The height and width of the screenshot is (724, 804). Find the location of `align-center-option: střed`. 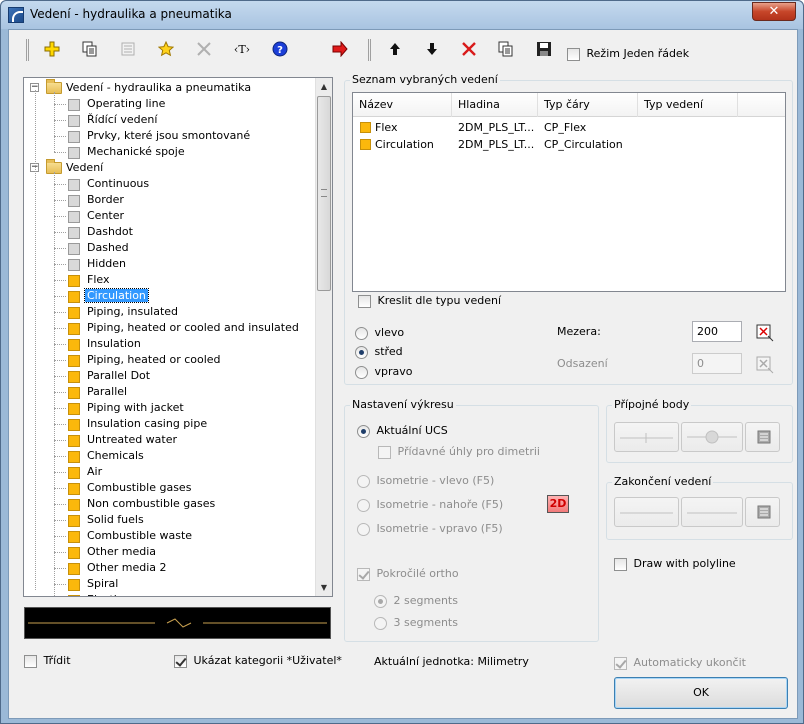

align-center-option: střed is located at coordinates (379, 352).